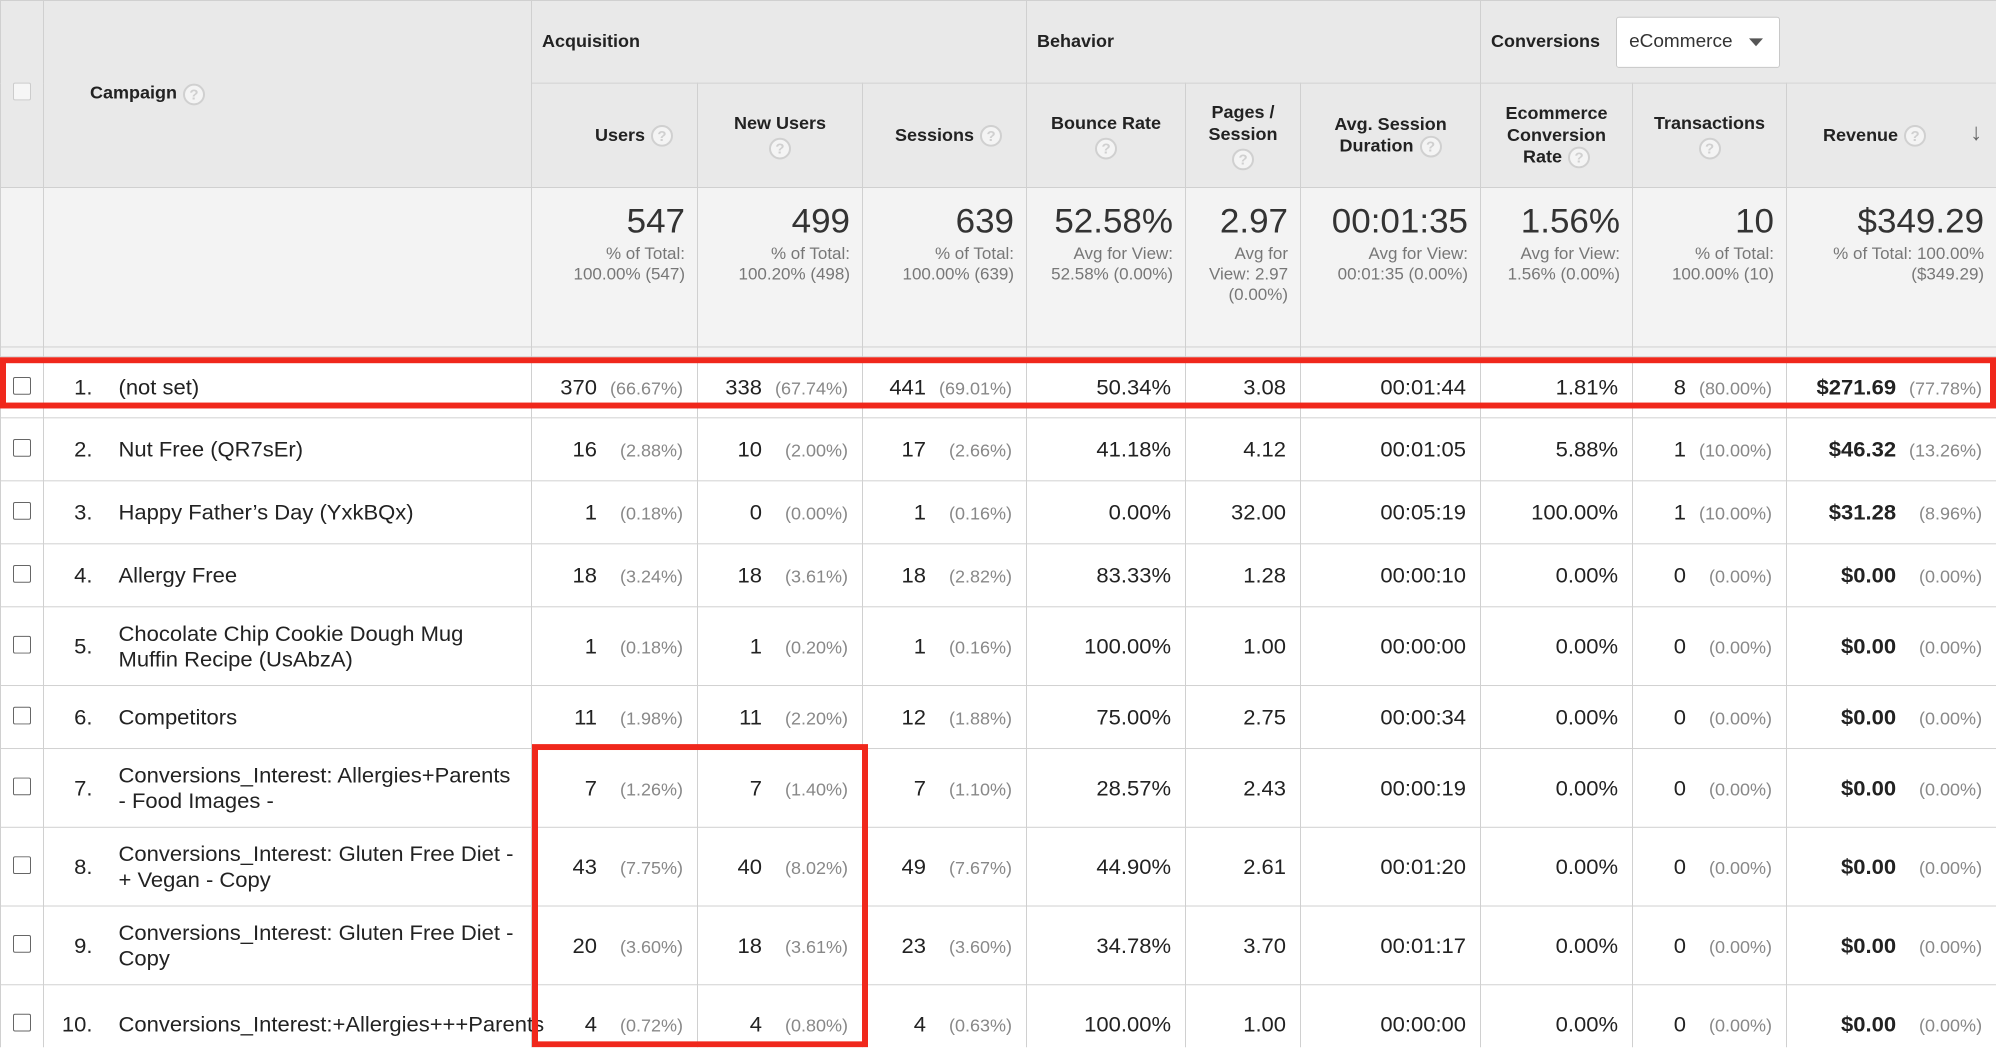  Describe the element at coordinates (1557, 512) in the screenshot. I see `conversion-rate-cell: 100.00%` at that location.